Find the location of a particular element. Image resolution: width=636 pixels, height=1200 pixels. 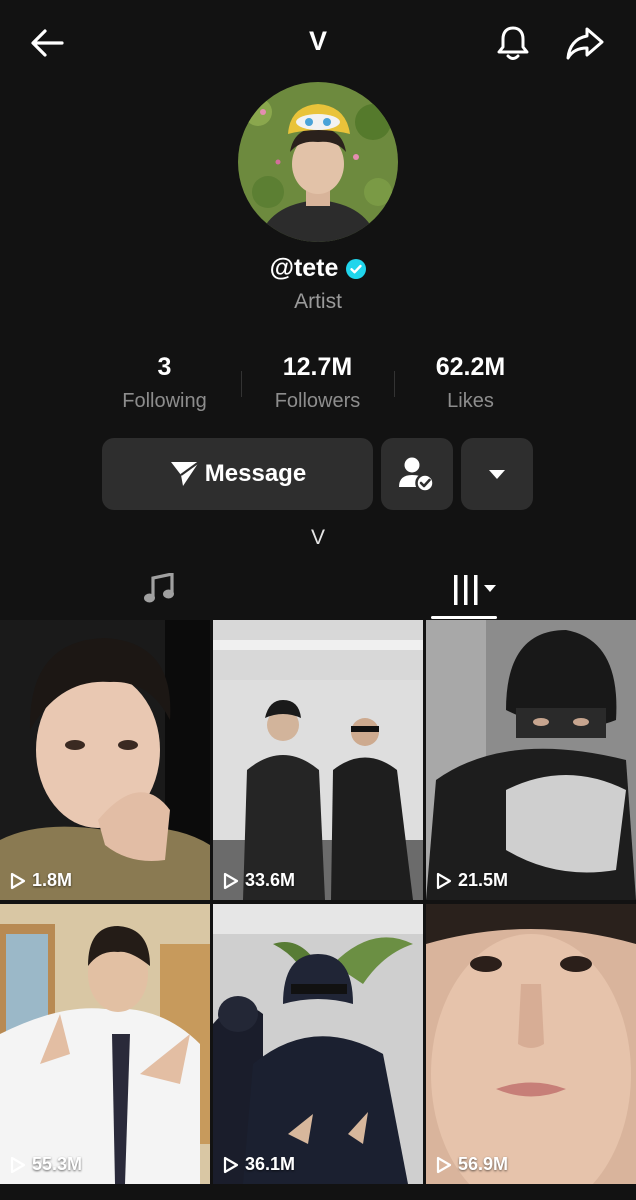

tab-music is located at coordinates (159, 590).